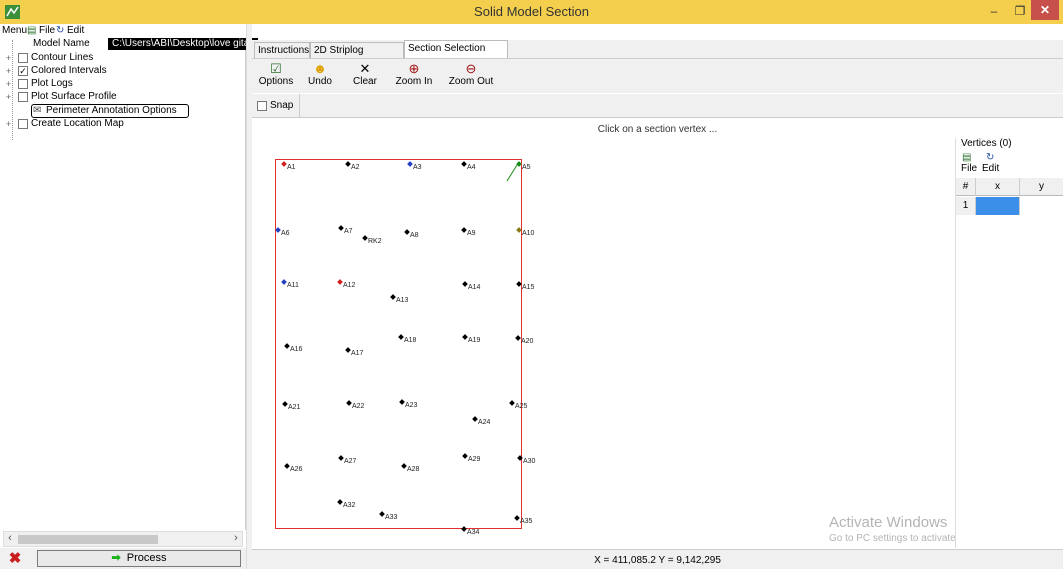 Image resolution: width=1063 pixels, height=569 pixels. What do you see at coordinates (526, 167) in the screenshot?
I see `well-label: A5` at bounding box center [526, 167].